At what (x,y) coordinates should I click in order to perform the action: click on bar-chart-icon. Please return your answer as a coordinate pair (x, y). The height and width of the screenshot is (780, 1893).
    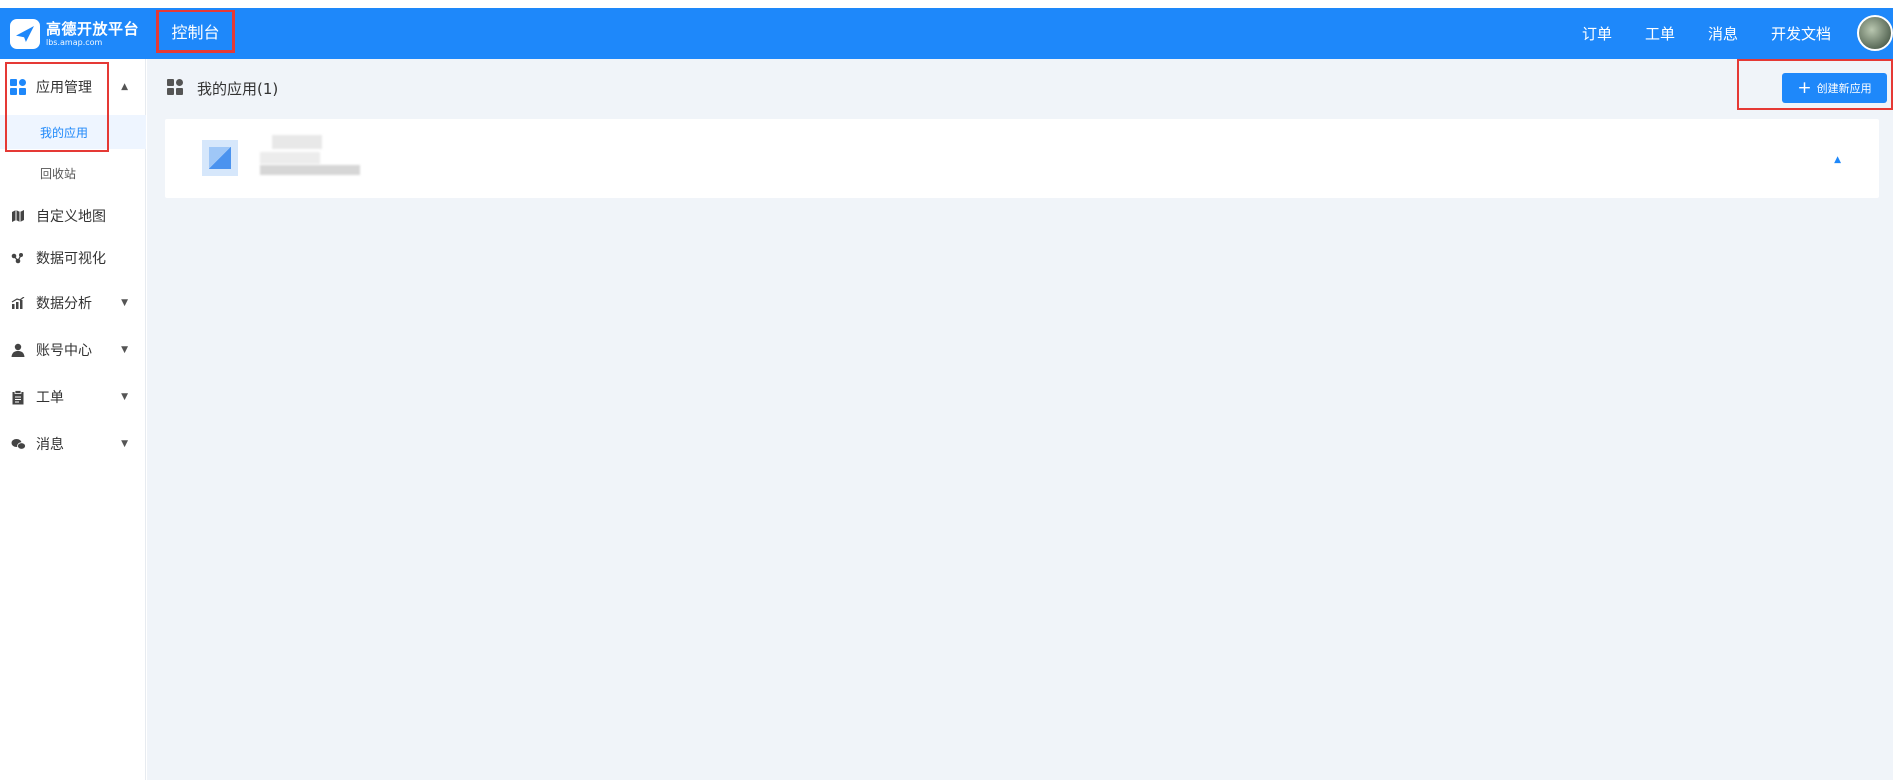
    Looking at the image, I should click on (18, 303).